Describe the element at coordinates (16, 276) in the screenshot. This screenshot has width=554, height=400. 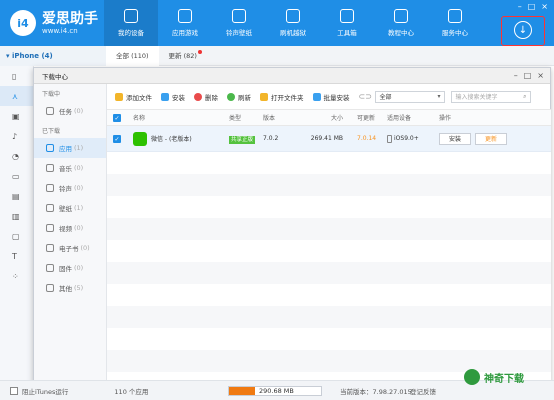
I see `sidebar-more-icon: ⁘` at that location.